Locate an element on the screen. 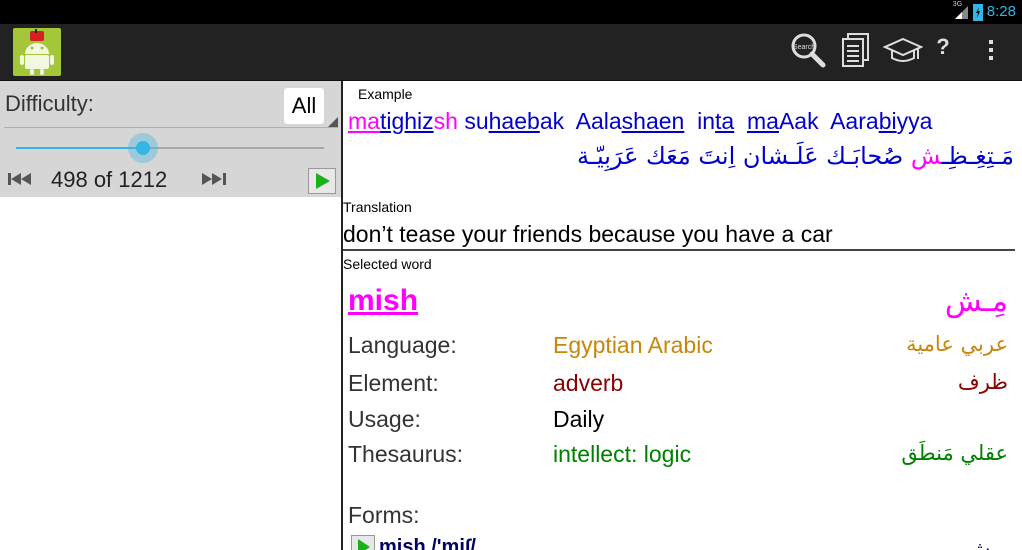 This screenshot has width=1022, height=550. slider-thumb is located at coordinates (143, 148).